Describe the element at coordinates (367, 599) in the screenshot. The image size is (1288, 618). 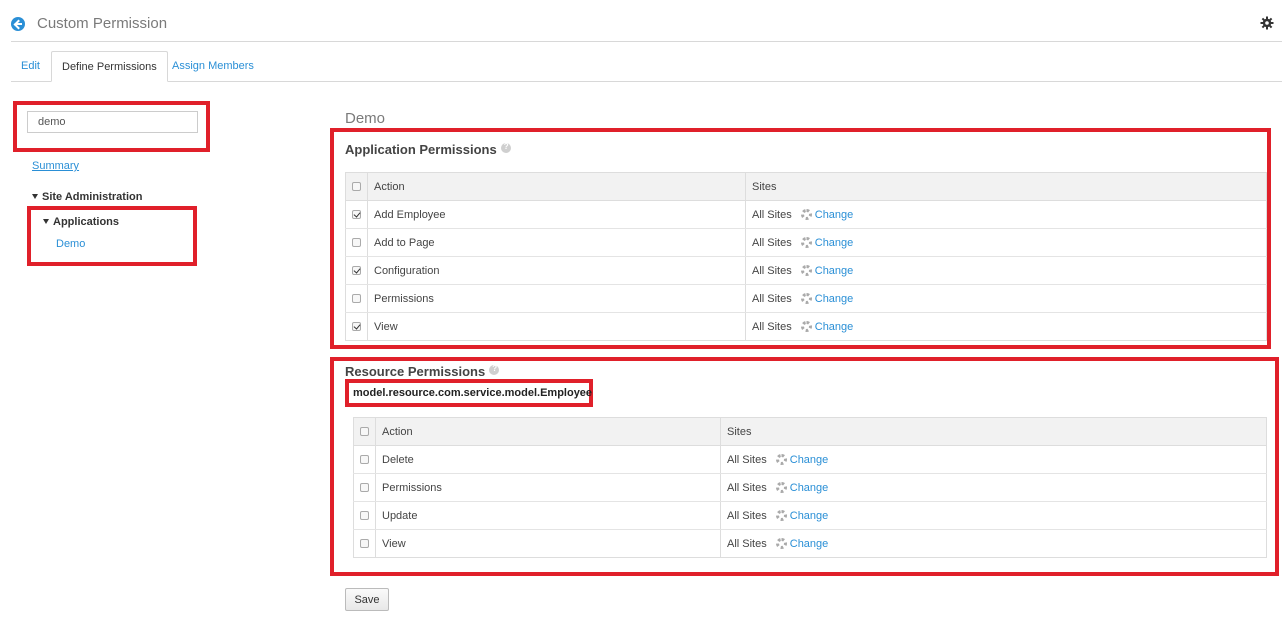
I see `save-button: Save` at that location.